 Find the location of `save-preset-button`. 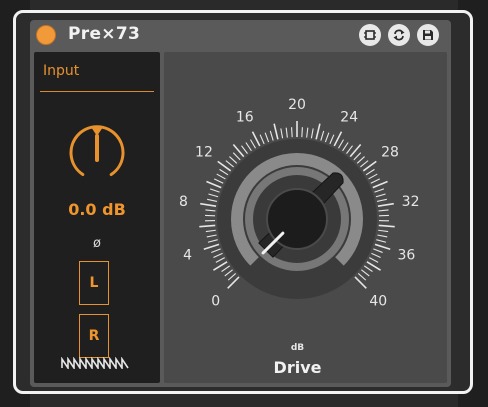

save-preset-button is located at coordinates (428, 35).